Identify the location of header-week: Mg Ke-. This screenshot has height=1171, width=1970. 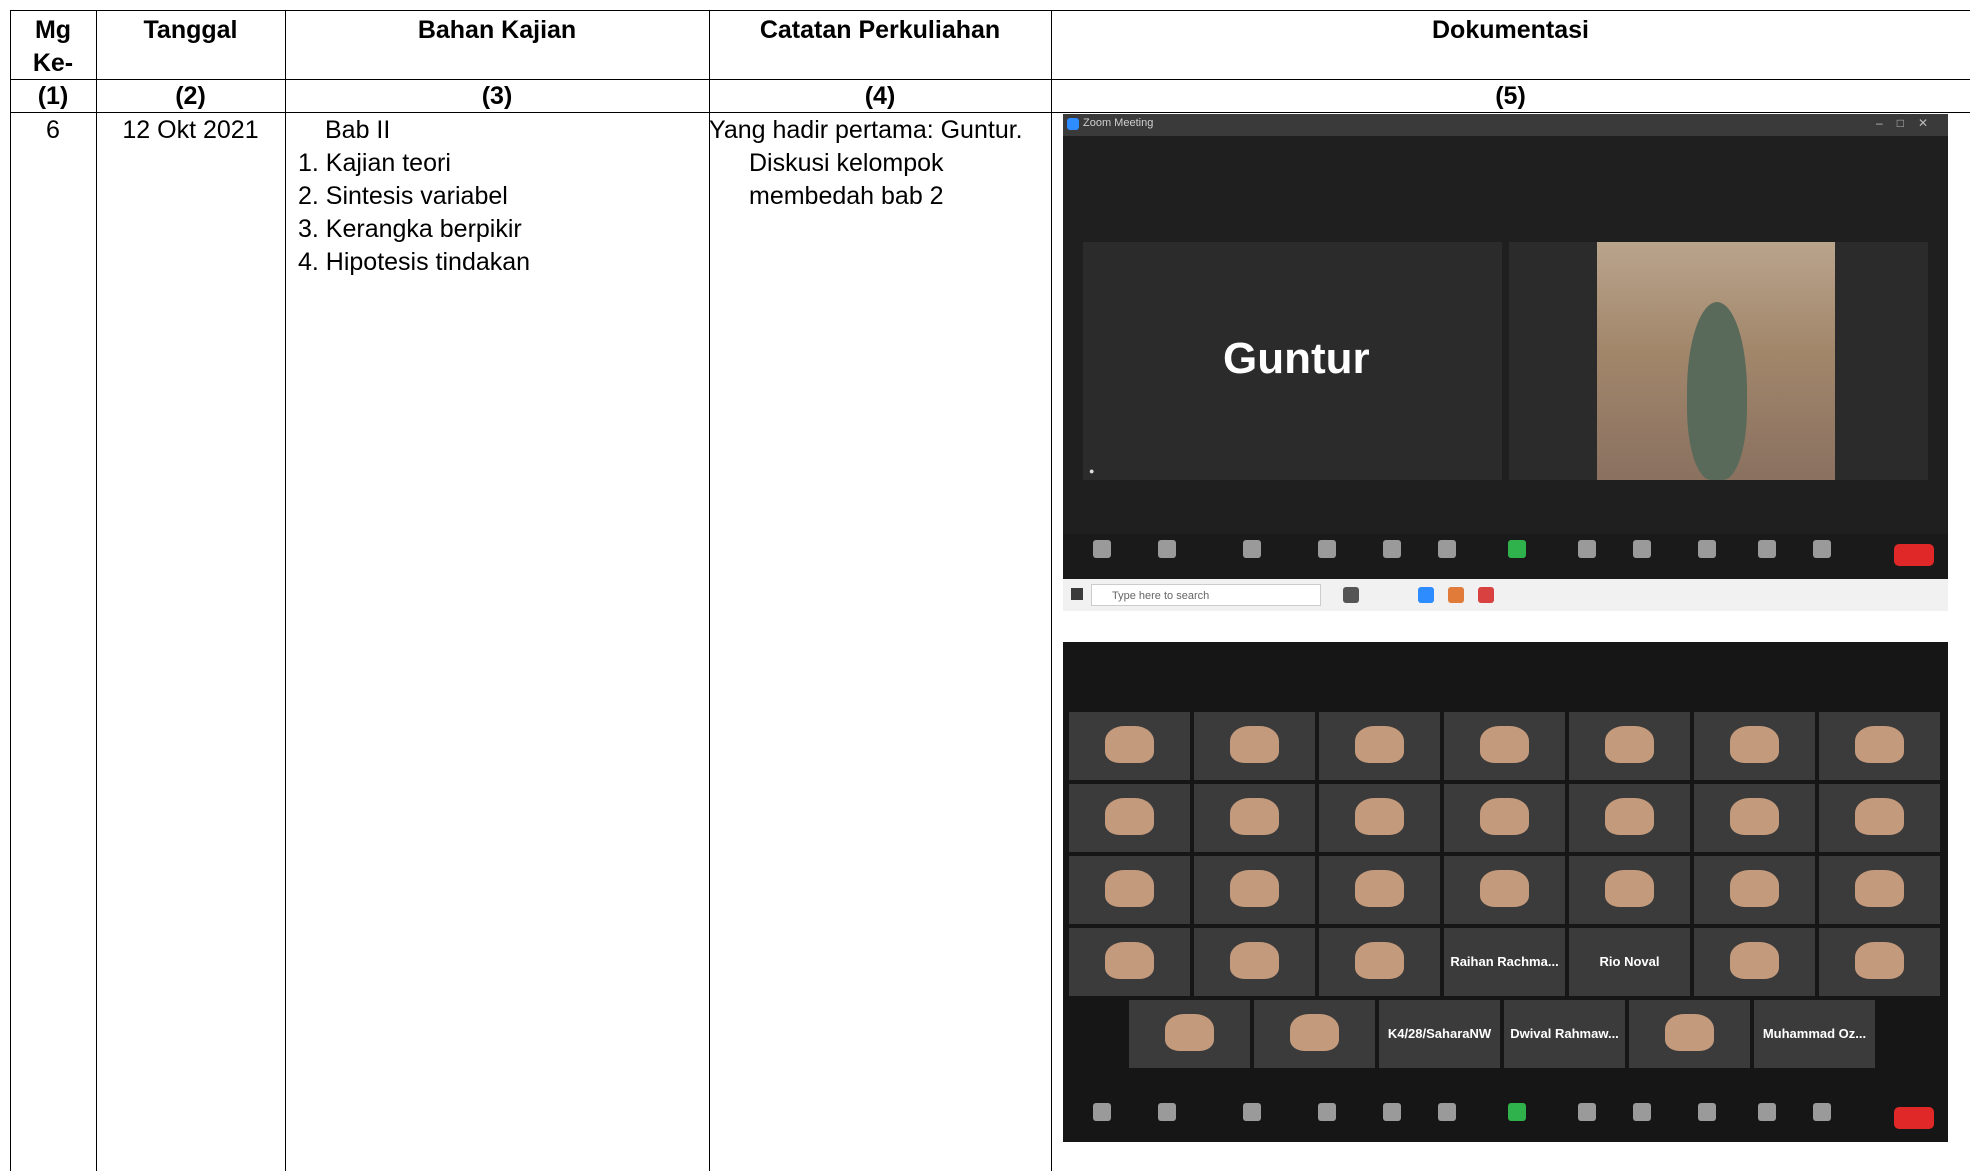
(53, 47).